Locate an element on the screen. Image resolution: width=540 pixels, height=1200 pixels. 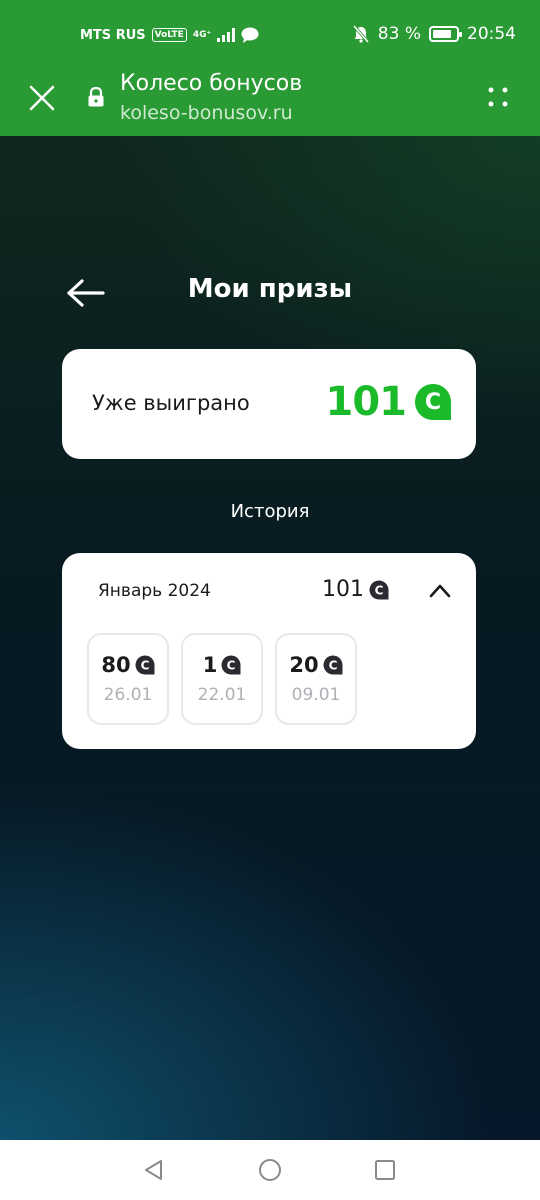
prize-date: 09.01 is located at coordinates (316, 695).